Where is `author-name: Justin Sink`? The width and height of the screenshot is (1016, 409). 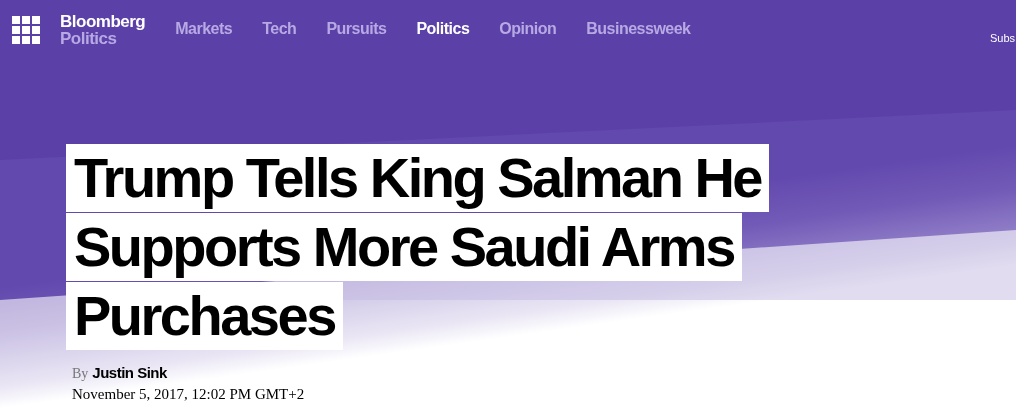 author-name: Justin Sink is located at coordinates (129, 372).